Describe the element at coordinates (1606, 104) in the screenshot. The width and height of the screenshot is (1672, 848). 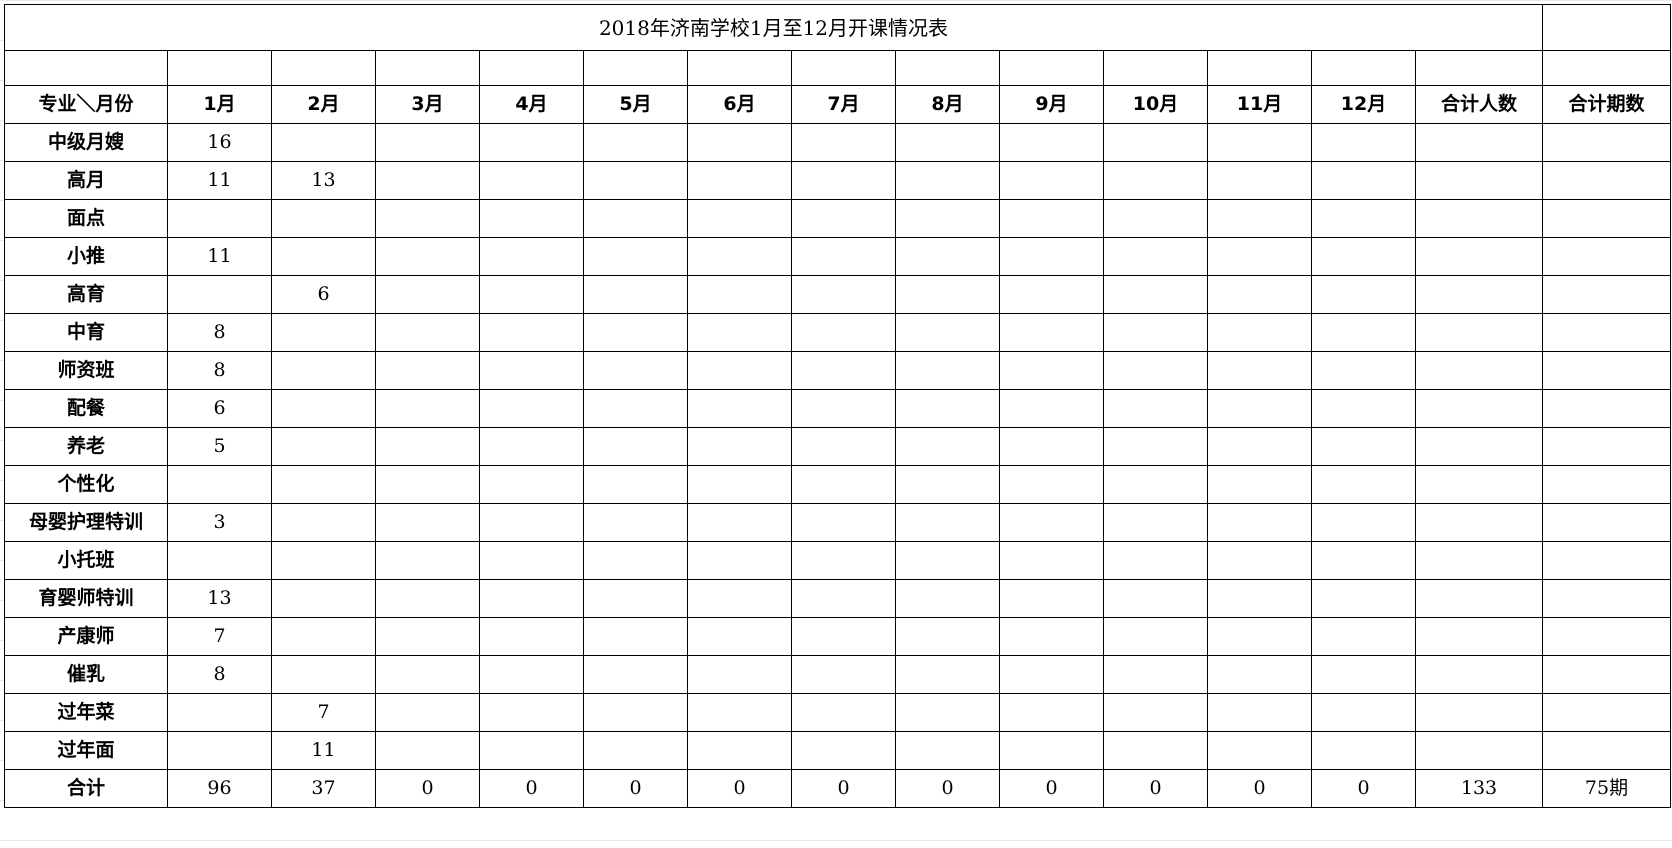
I see `total-periods-header: 合计期数` at that location.